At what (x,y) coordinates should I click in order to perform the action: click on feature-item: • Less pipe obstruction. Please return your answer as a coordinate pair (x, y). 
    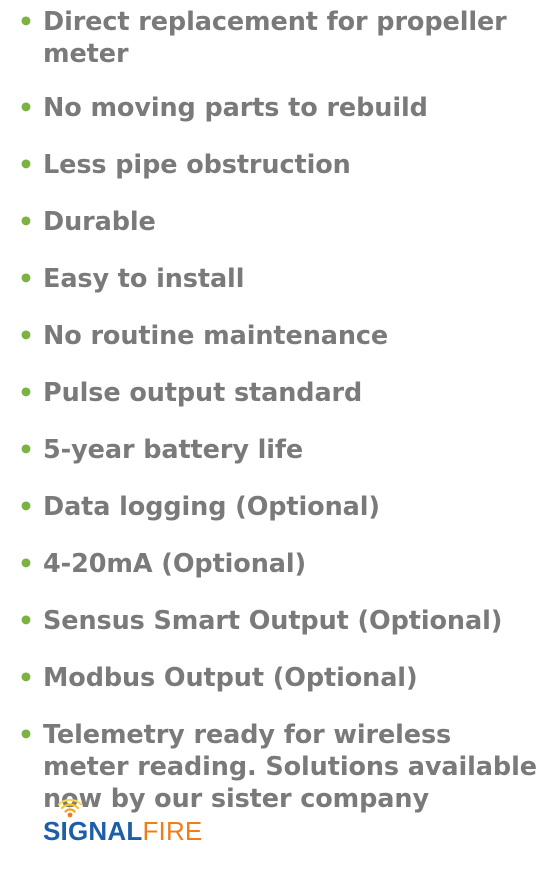
    Looking at the image, I should click on (274, 165).